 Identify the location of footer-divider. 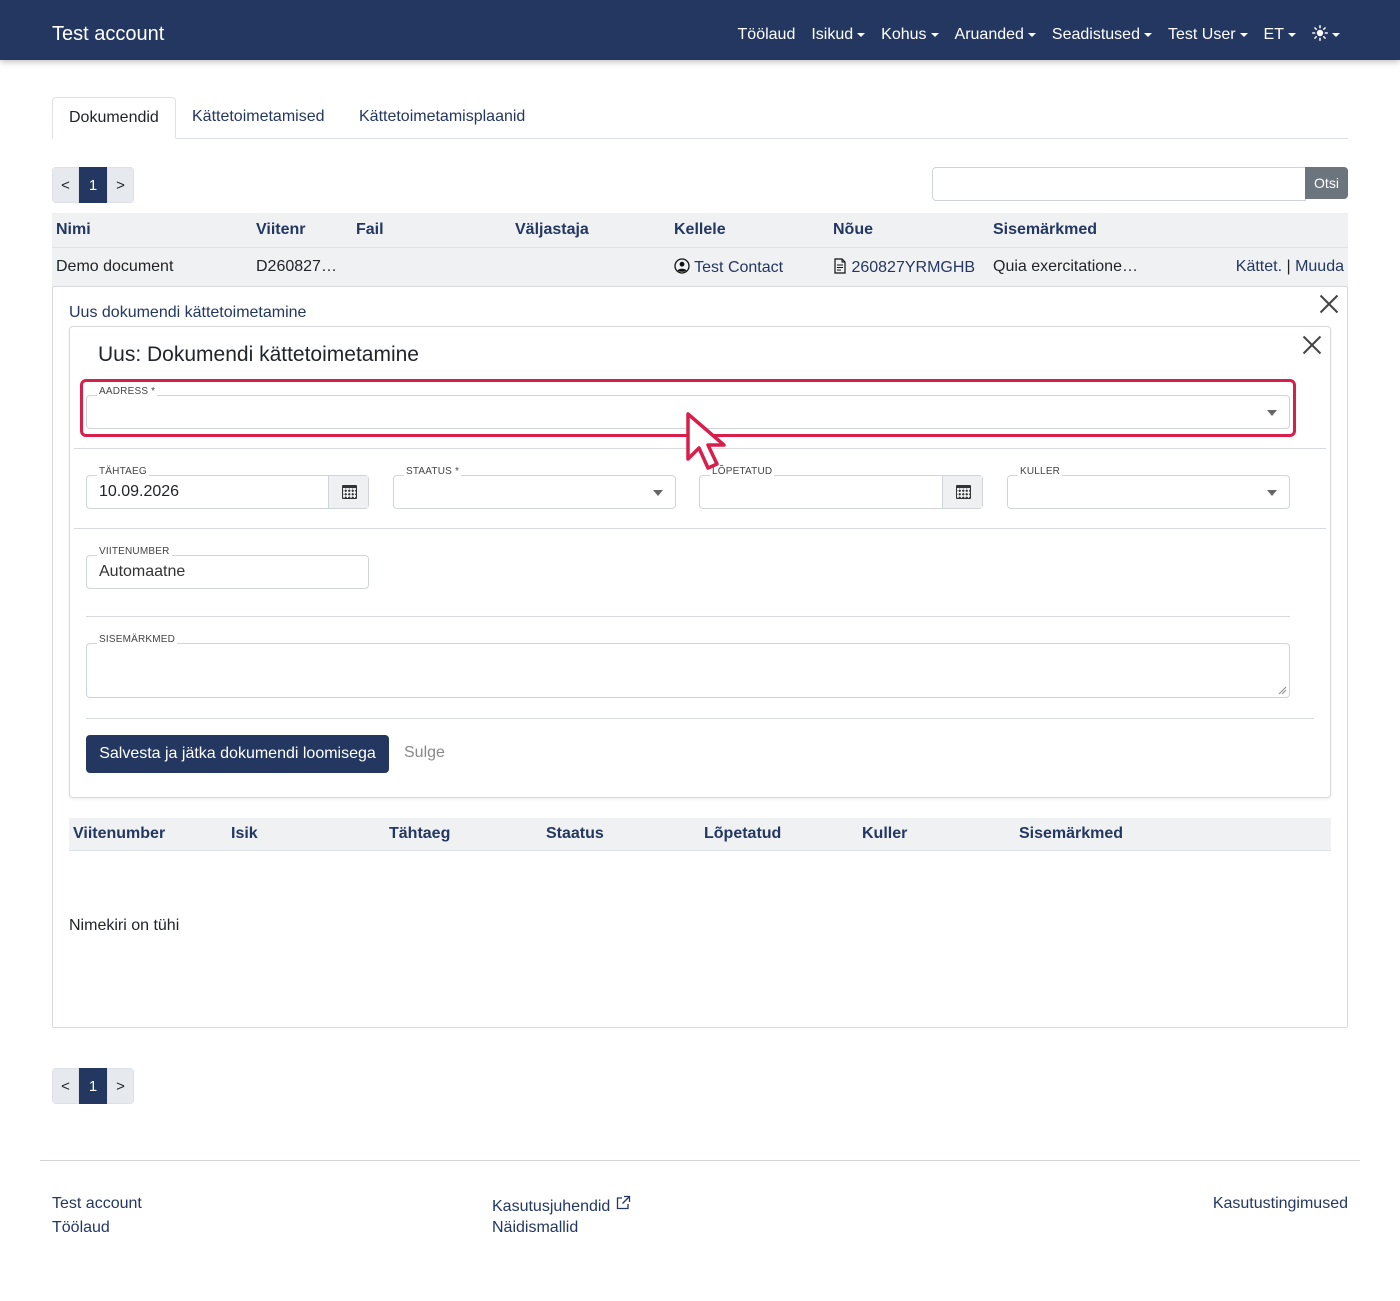
(700, 1160).